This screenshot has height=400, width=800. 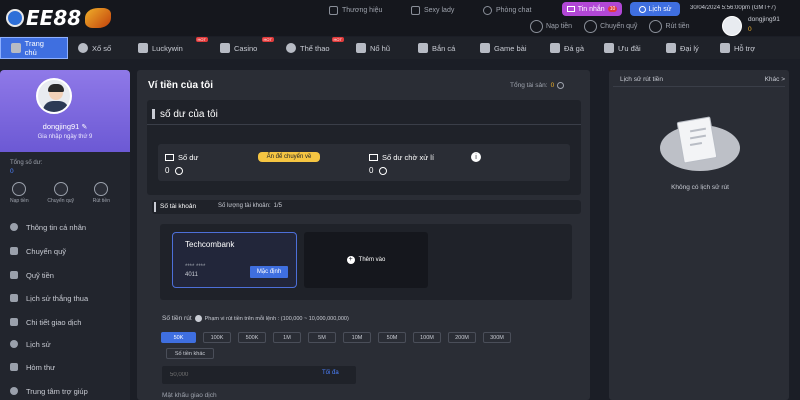 I want to click on side-item-fund: Quỹ tiền, so click(x=69, y=275).